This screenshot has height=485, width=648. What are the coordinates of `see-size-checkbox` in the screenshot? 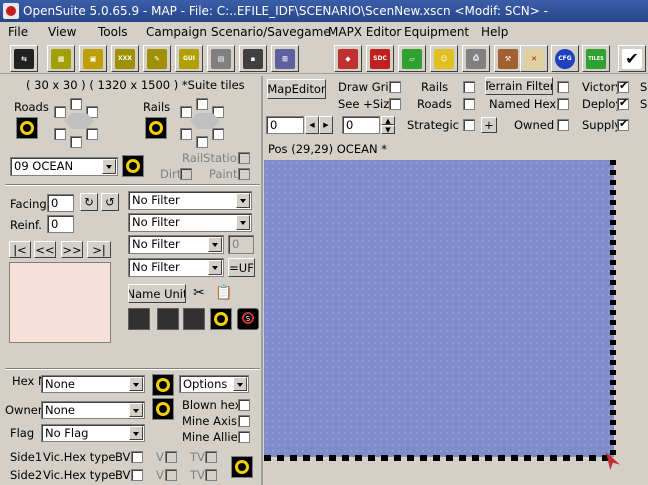 It's located at (395, 104).